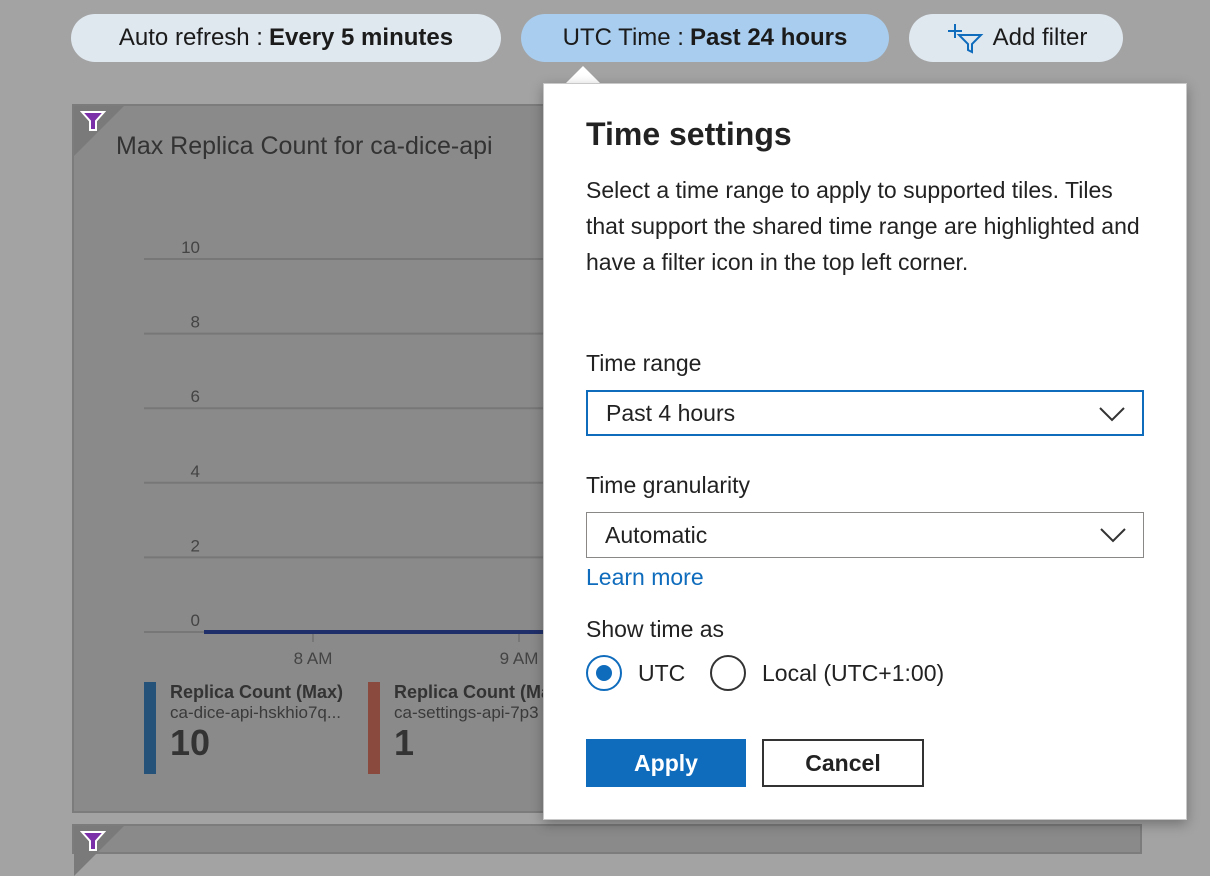 The width and height of the screenshot is (1210, 876). Describe the element at coordinates (190, 247) in the screenshot. I see `y-tick-label: 10` at that location.